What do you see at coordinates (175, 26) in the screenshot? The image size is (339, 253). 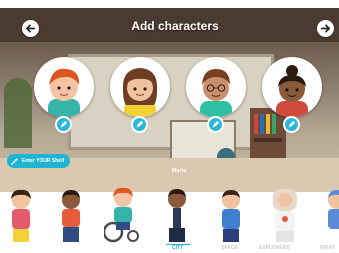 I see `page-title: Add characters` at bounding box center [175, 26].